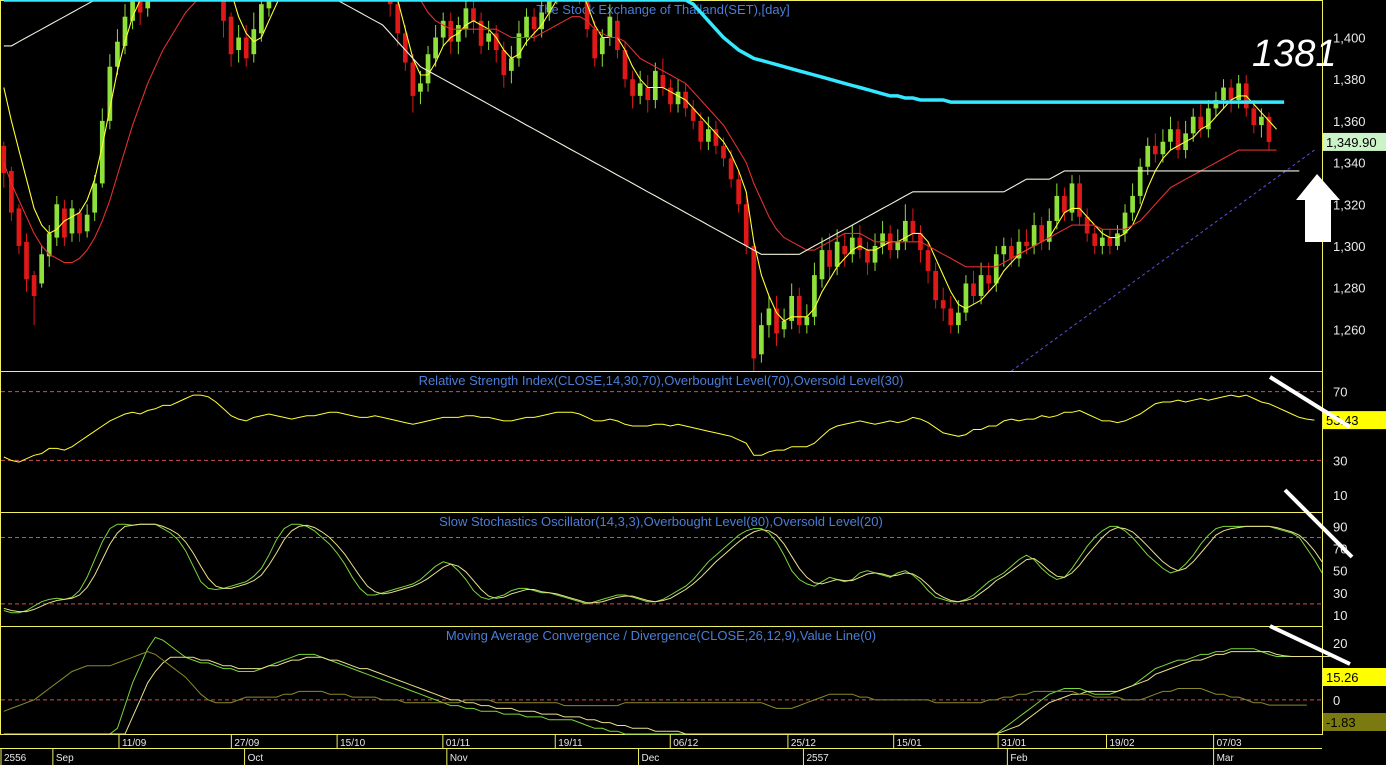  I want to click on y-tick-label: 1,380, so click(1349, 79).